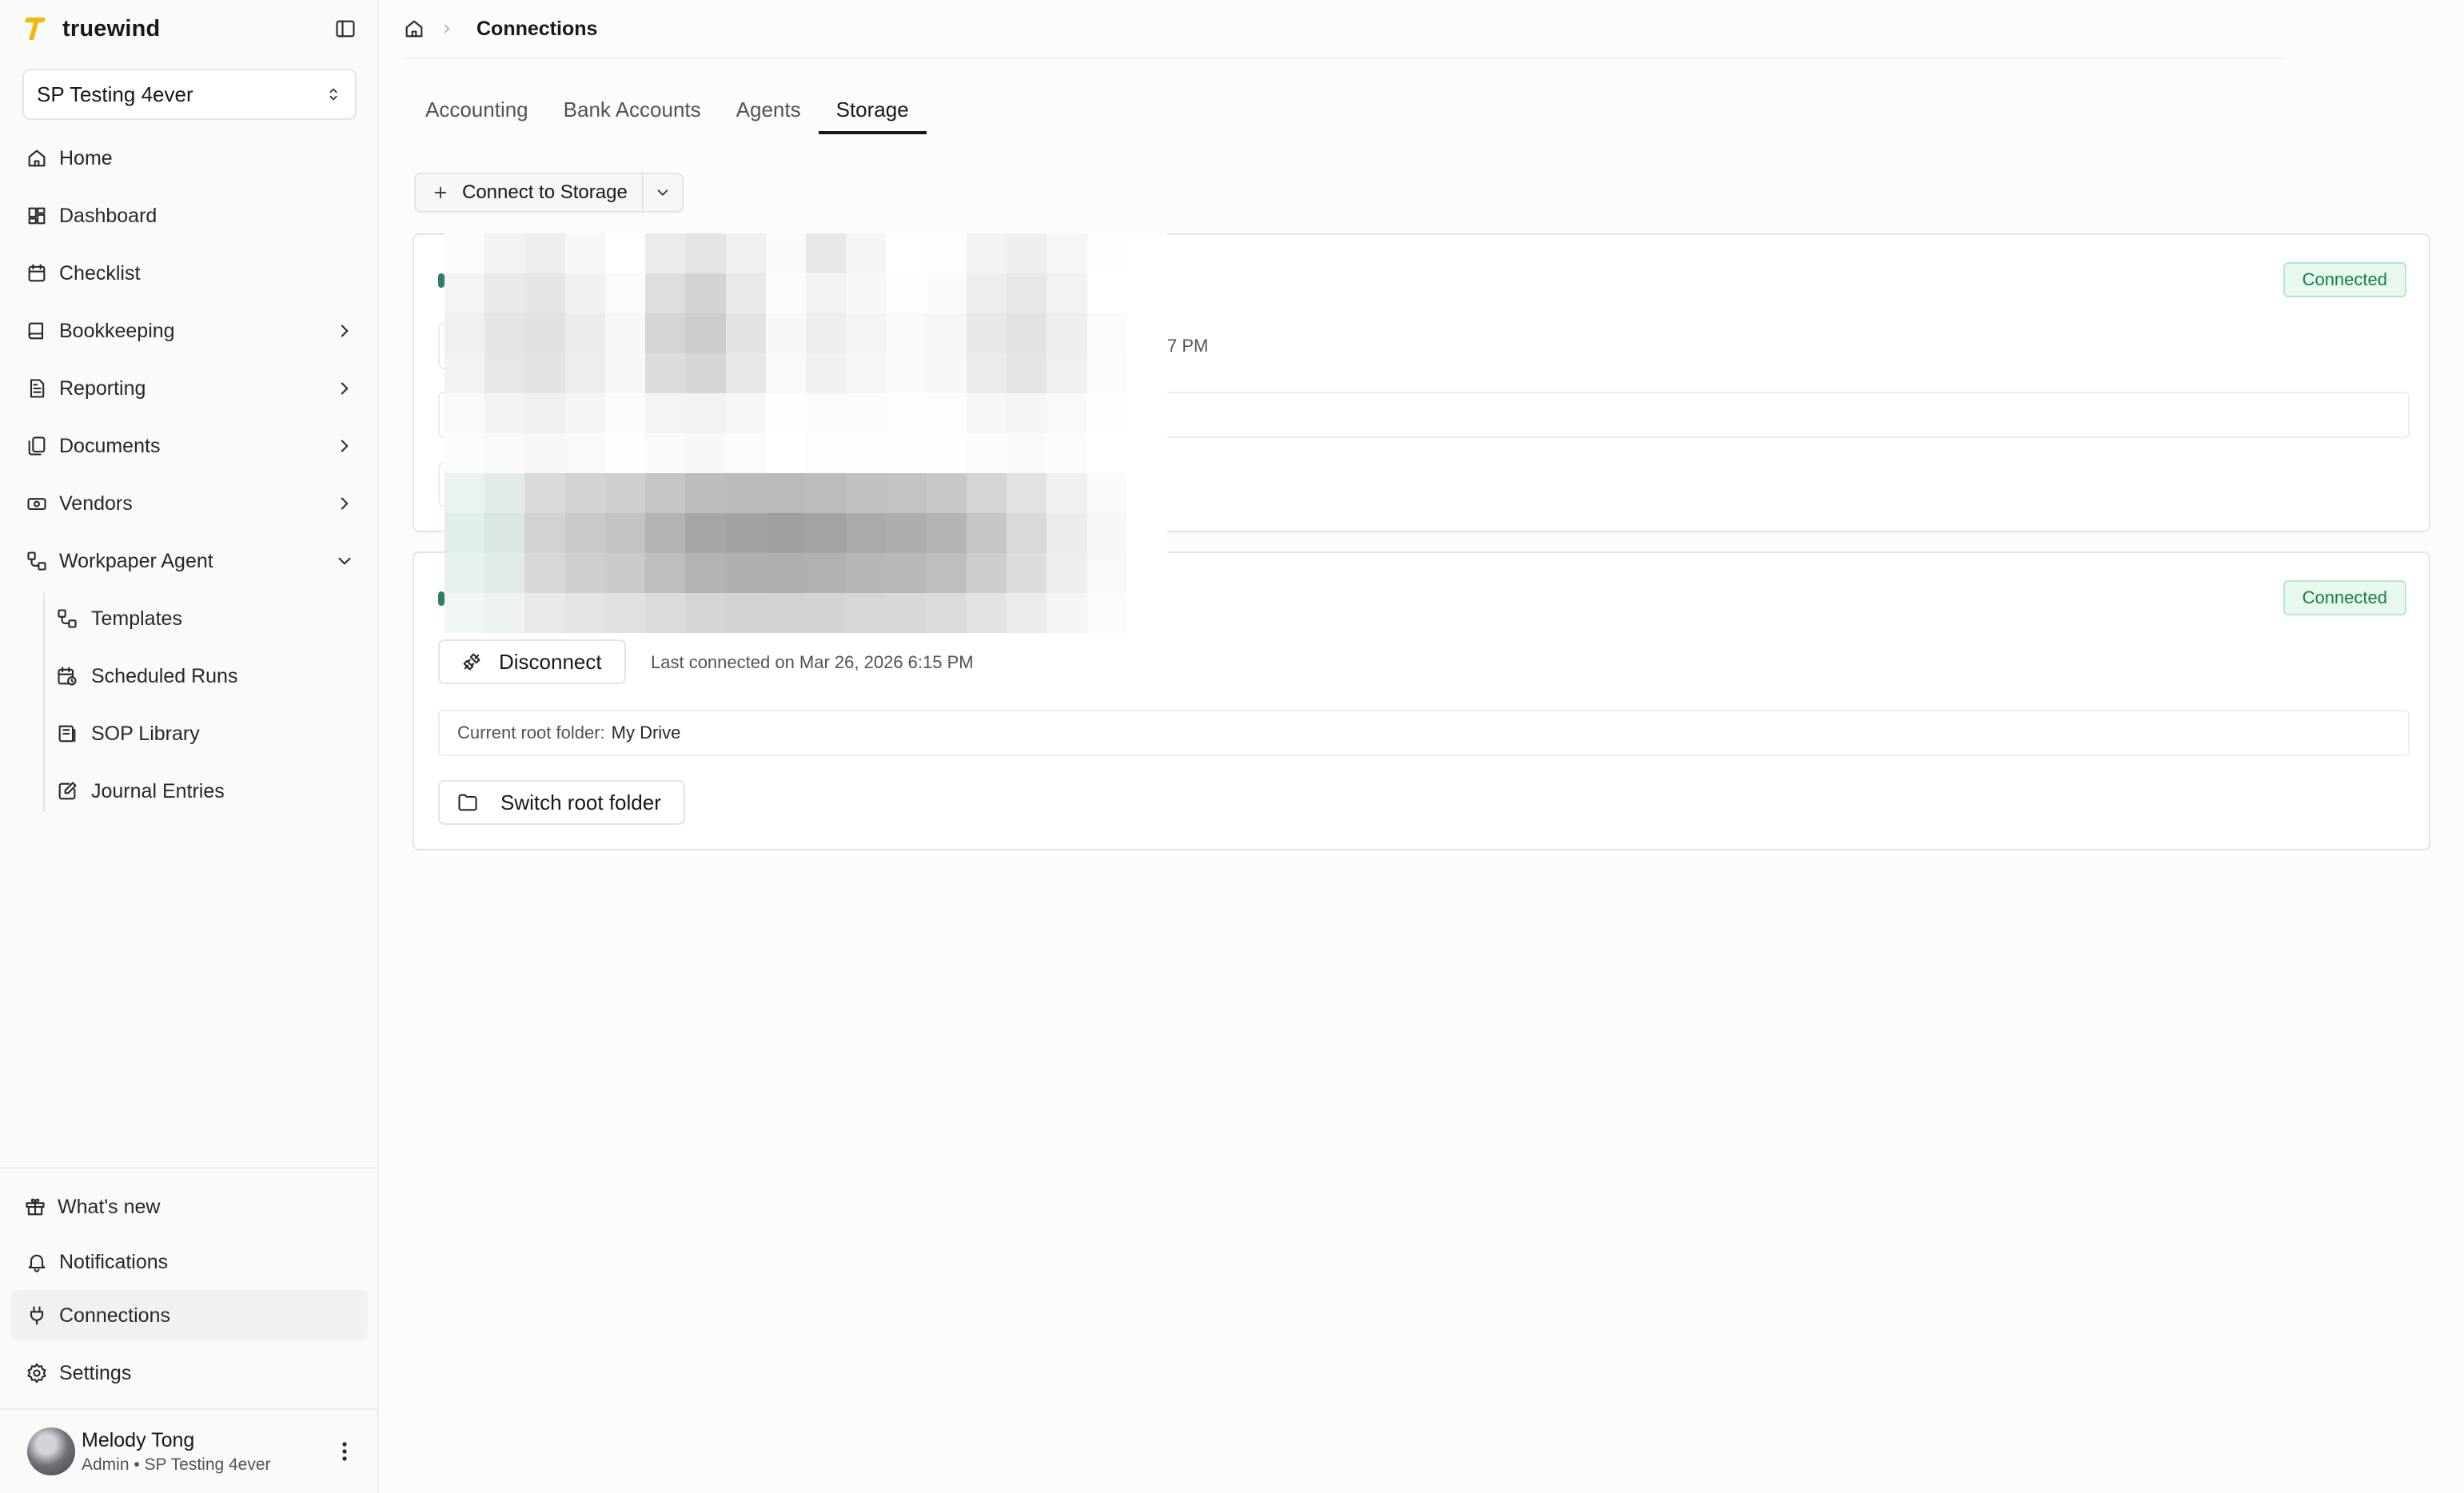 The image size is (2464, 1493). I want to click on more-vertical-icon, so click(344, 1451).